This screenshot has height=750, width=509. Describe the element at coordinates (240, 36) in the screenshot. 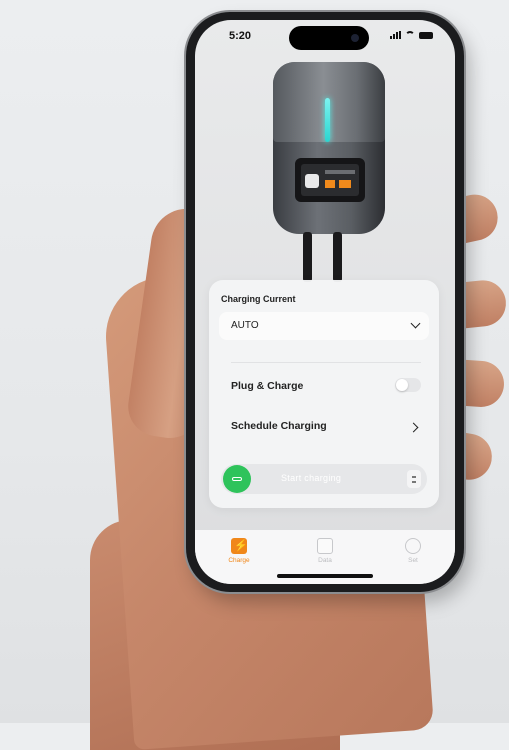

I see `status-time: 5:20` at that location.